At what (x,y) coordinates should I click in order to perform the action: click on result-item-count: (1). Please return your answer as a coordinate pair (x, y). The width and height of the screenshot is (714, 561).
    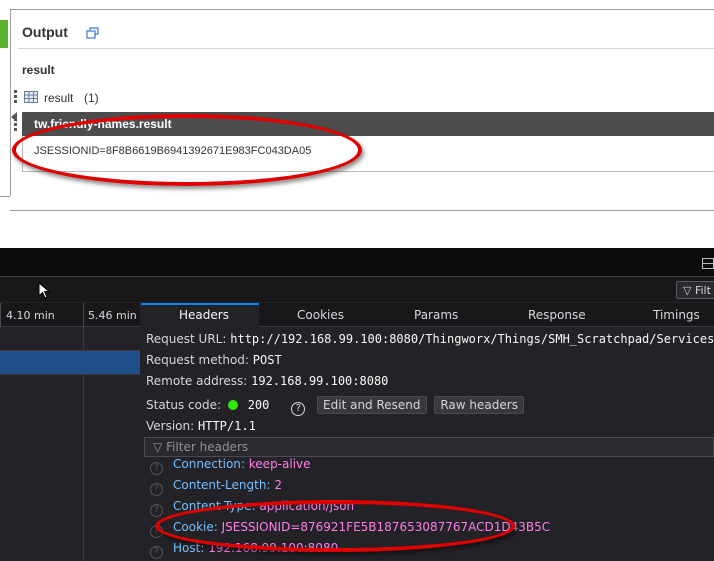
    Looking at the image, I should click on (91, 98).